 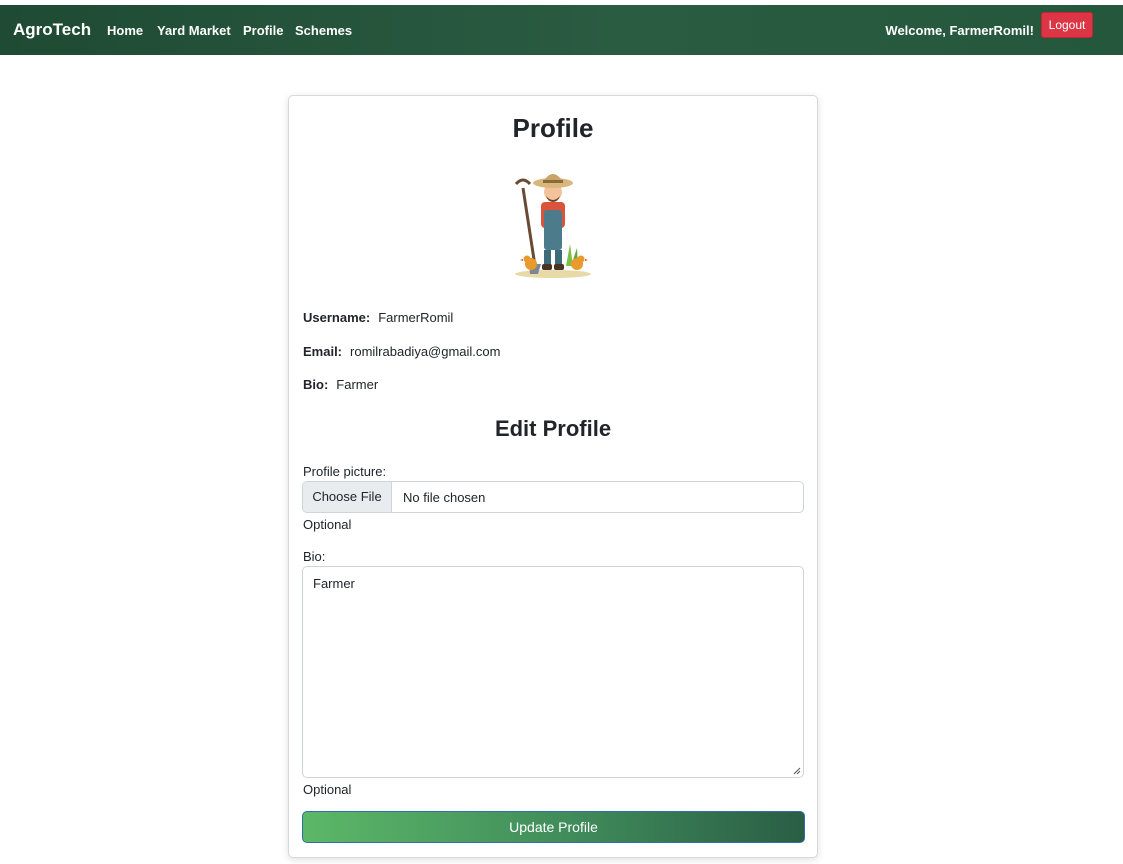 What do you see at coordinates (553, 497) in the screenshot?
I see `profile-picture-input: Choose File No file chosen` at bounding box center [553, 497].